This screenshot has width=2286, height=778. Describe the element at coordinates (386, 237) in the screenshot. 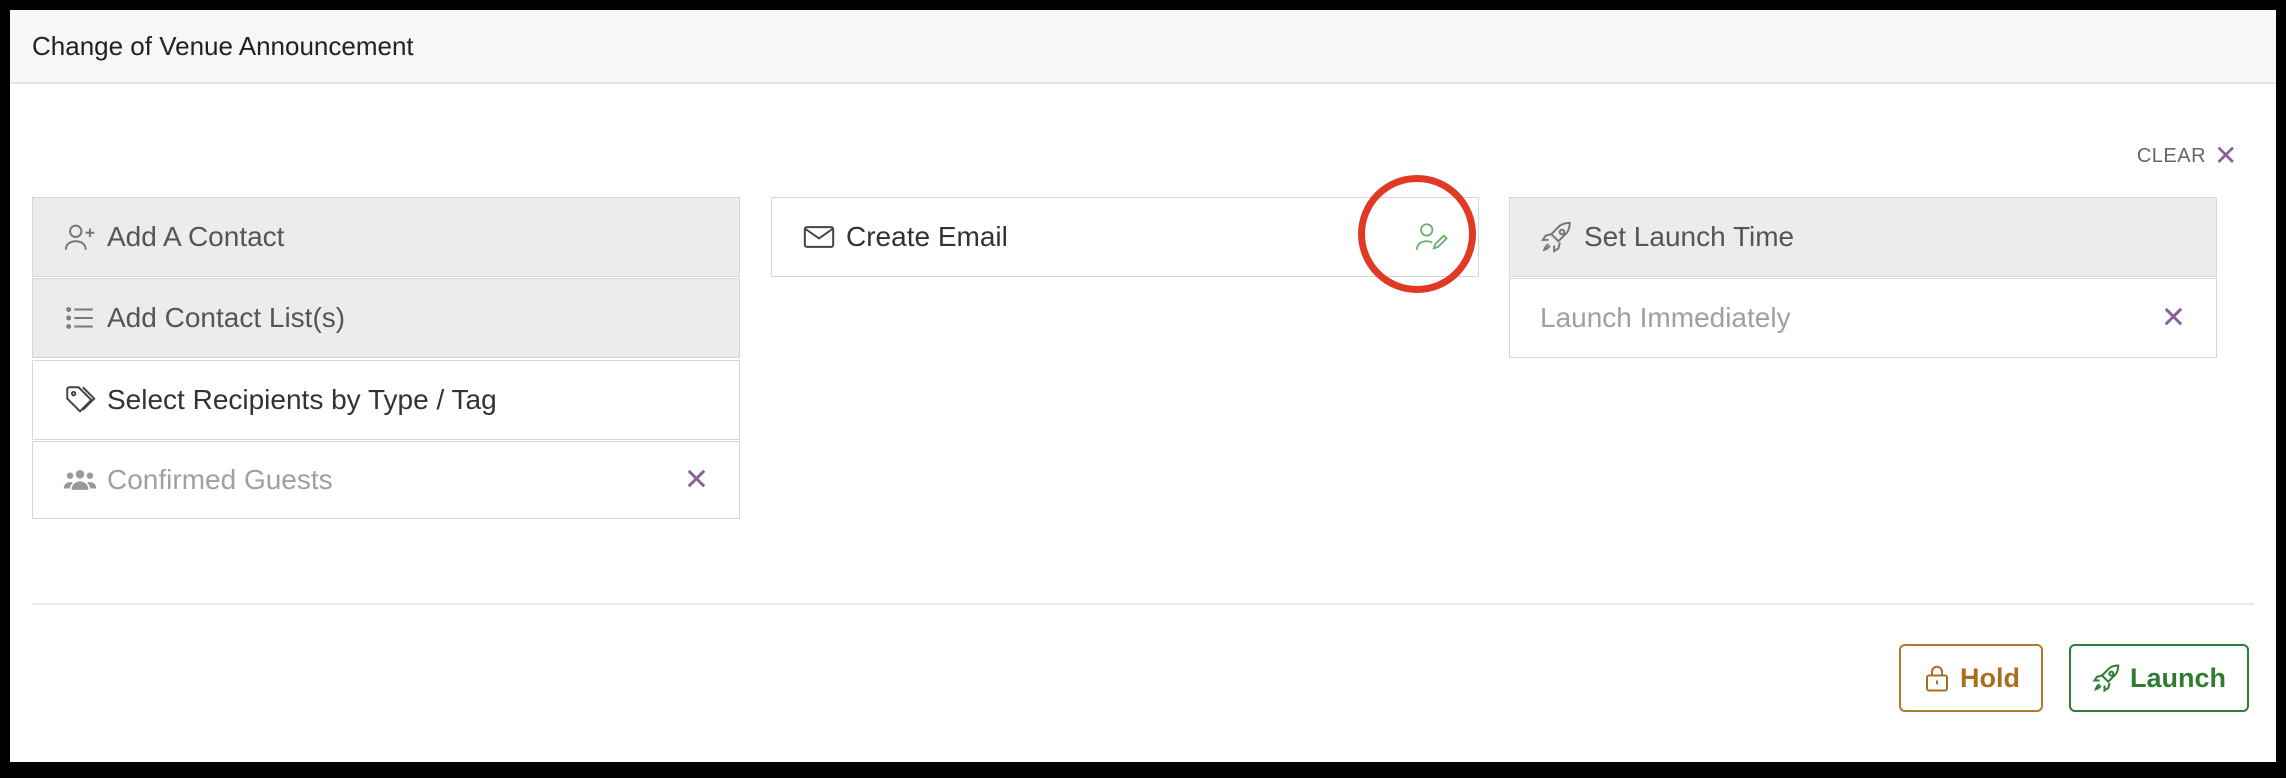

I see `add-contact-button: Add A Contact` at that location.